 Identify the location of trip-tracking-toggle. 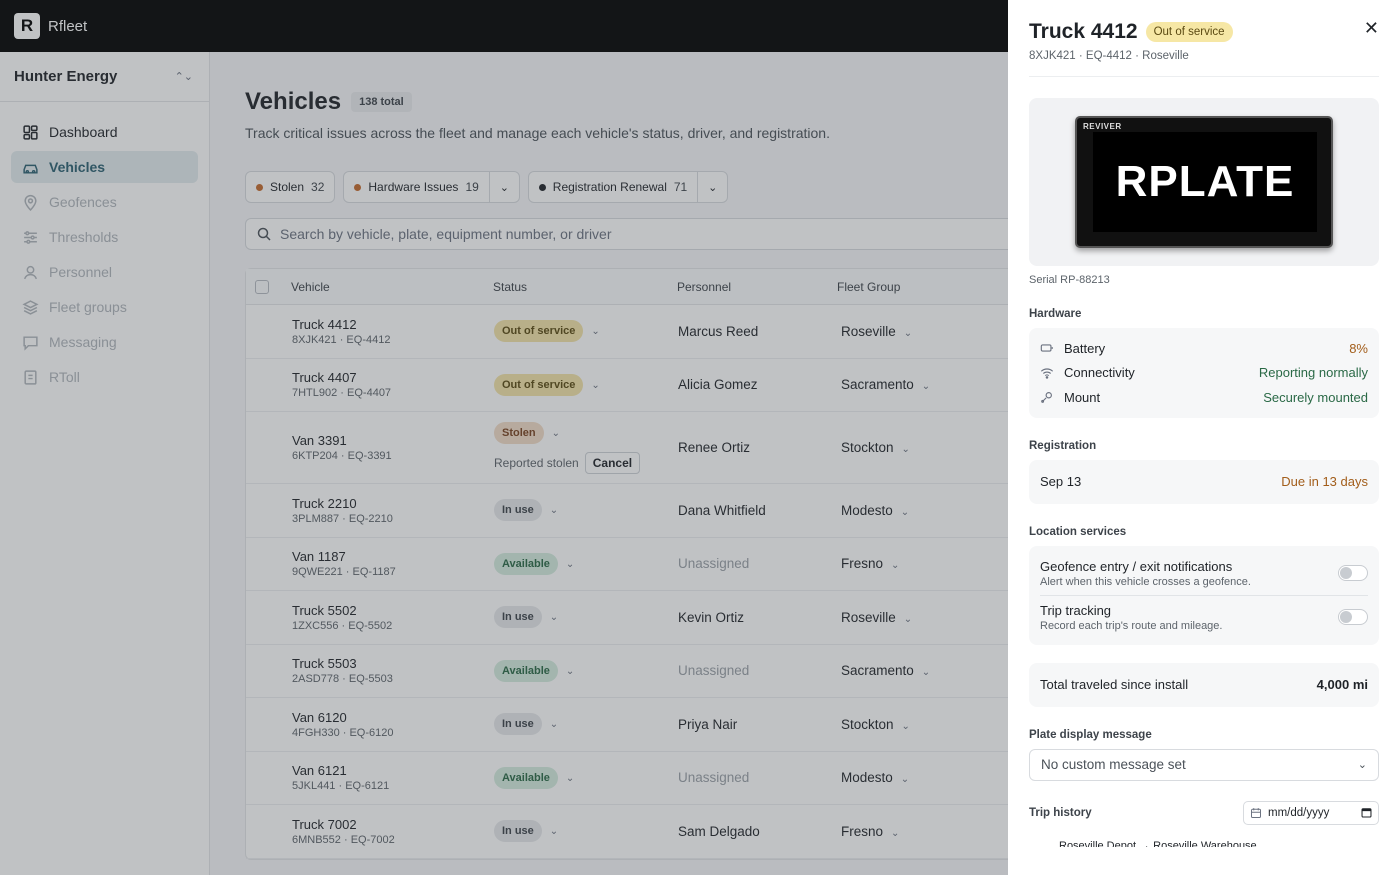
(1353, 617).